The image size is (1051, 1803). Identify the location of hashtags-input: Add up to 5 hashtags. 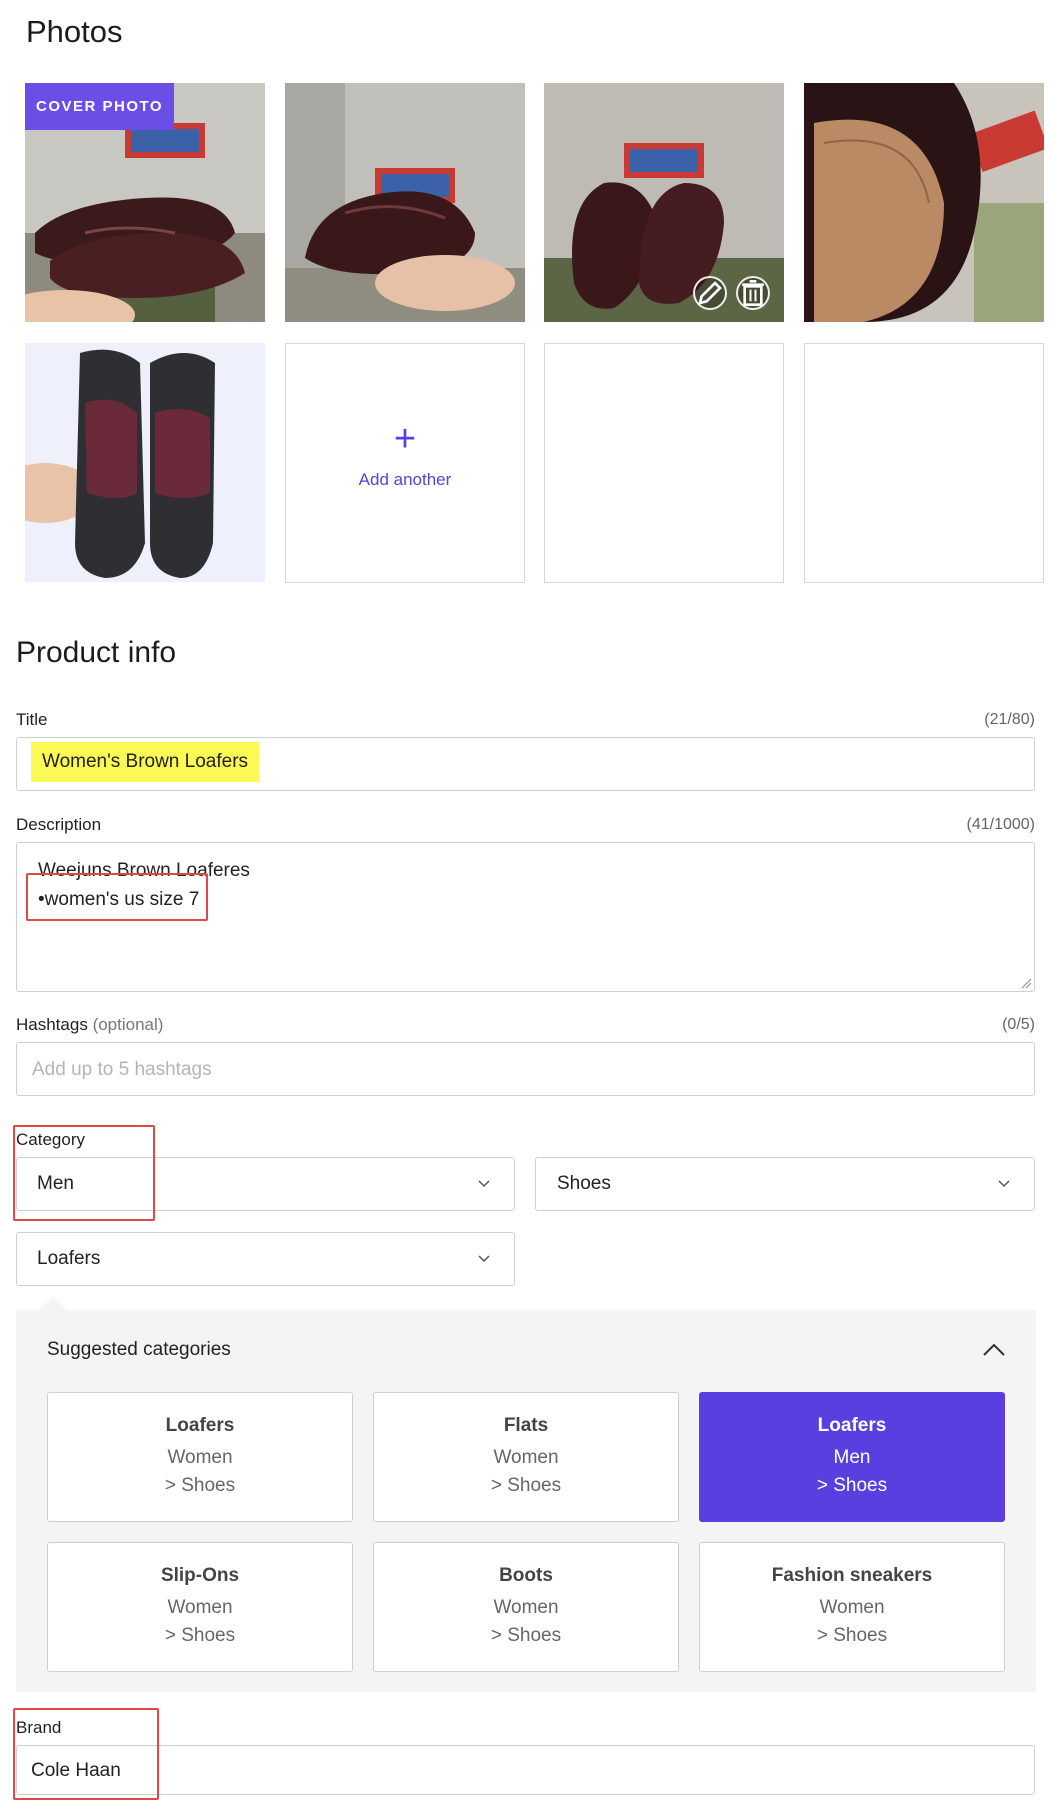
(525, 1069).